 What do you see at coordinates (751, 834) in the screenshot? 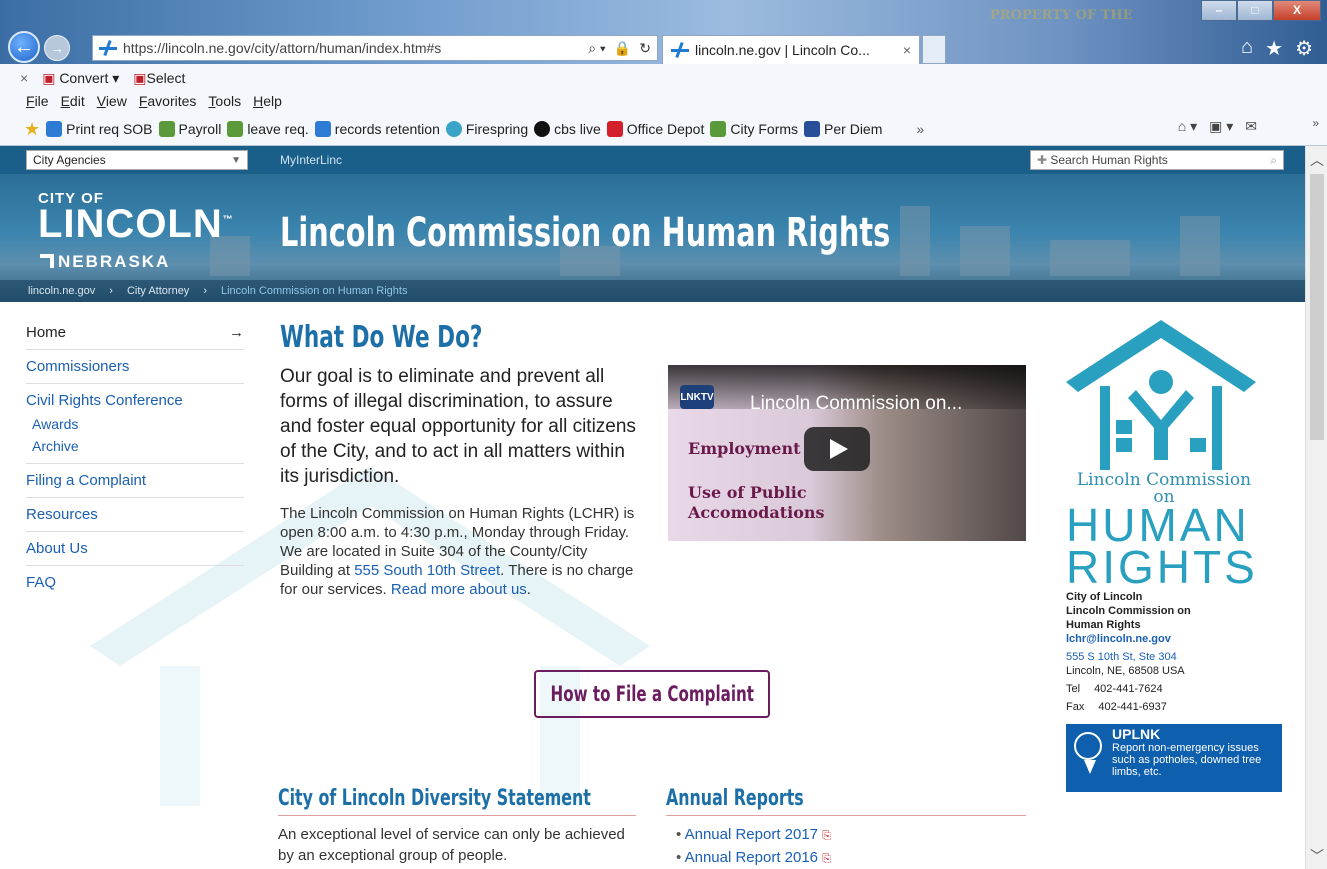
I see `annual-report-2017-link: Annual Report 2017` at bounding box center [751, 834].